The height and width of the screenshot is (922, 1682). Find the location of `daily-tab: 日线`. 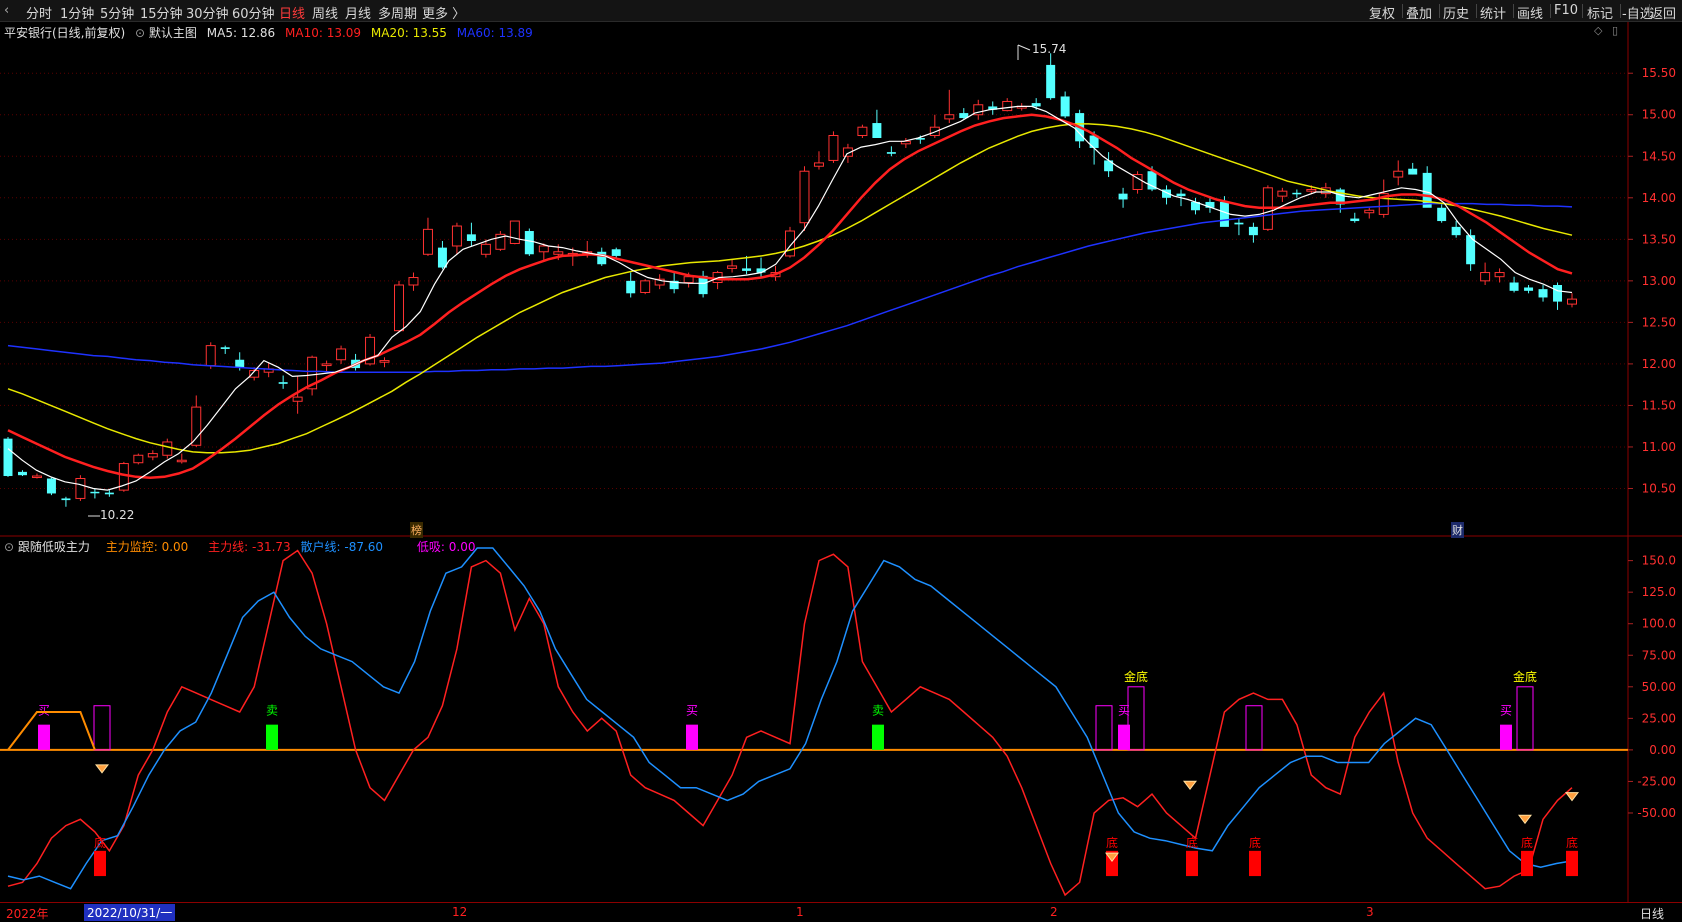

daily-tab: 日线 is located at coordinates (1652, 913).